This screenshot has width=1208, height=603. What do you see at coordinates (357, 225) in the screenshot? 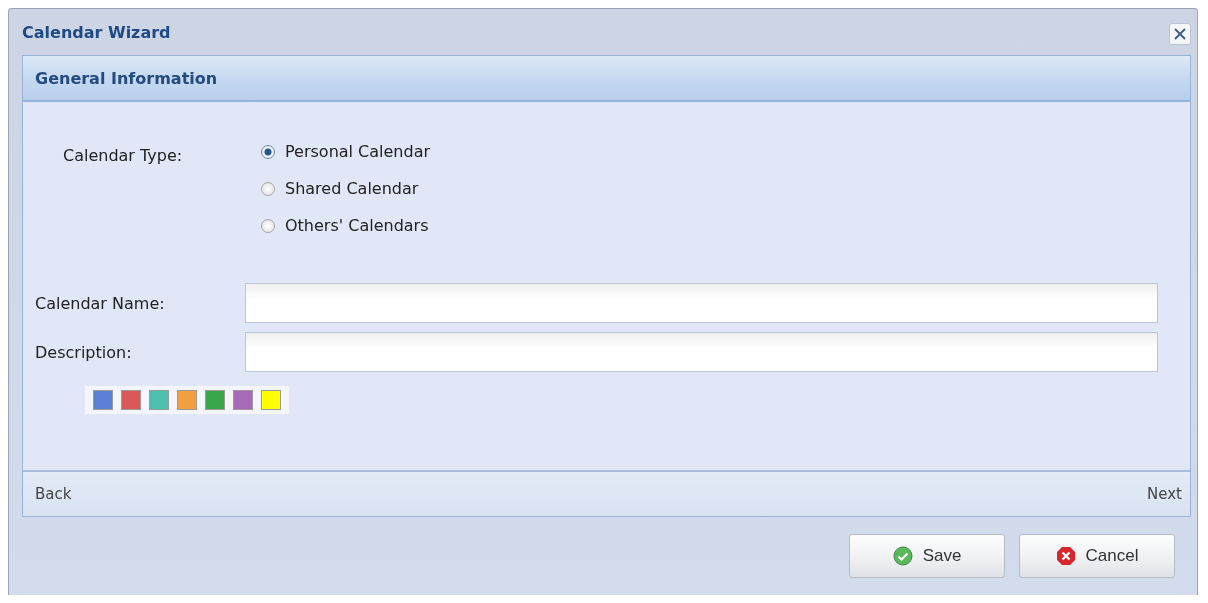
I see `option-label: Others' Calendars` at bounding box center [357, 225].